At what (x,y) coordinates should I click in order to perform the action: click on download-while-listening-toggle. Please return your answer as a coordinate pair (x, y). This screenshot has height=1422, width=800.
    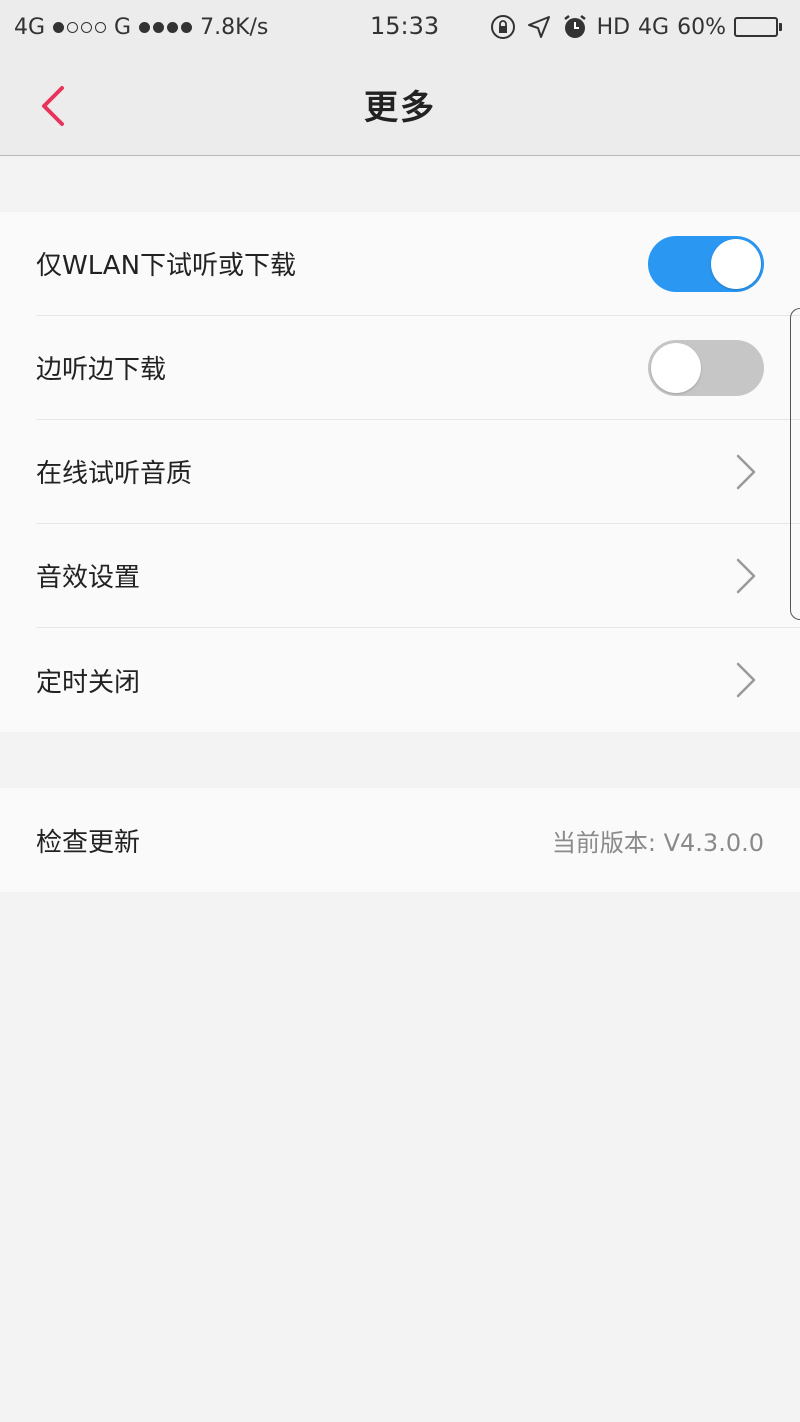
    Looking at the image, I should click on (706, 367).